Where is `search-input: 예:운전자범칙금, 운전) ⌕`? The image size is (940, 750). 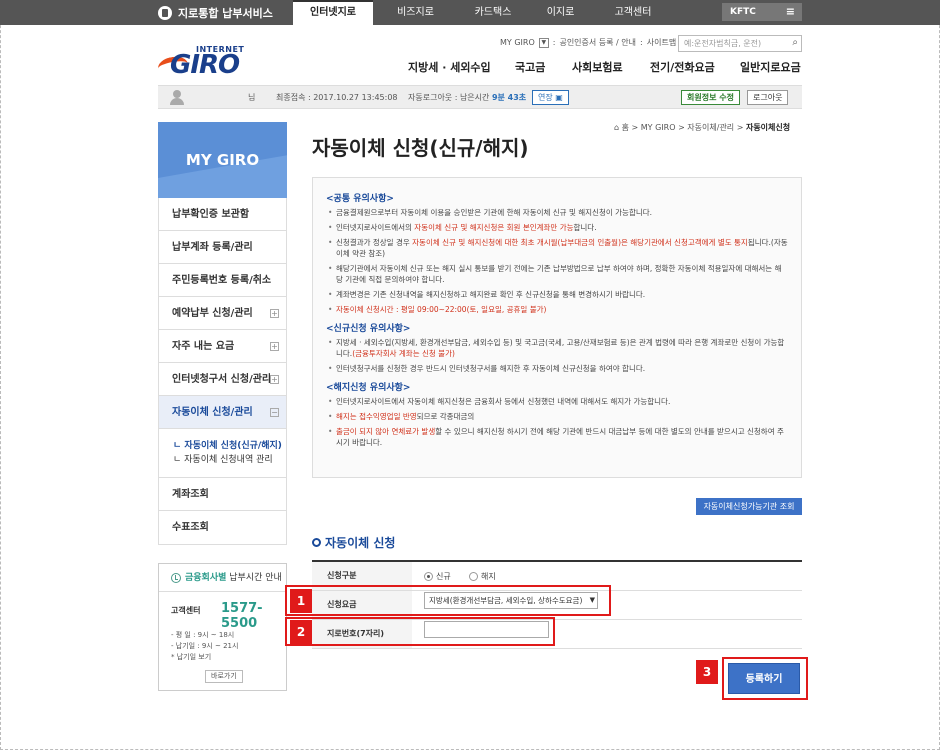
search-input: 예:운전자범칙금, 운전) ⌕ is located at coordinates (740, 43).